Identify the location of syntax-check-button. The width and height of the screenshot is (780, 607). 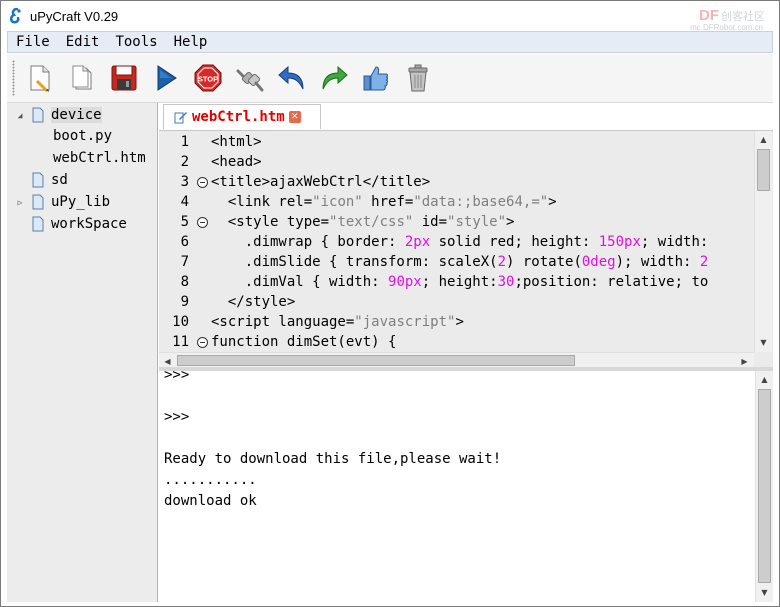
(376, 78).